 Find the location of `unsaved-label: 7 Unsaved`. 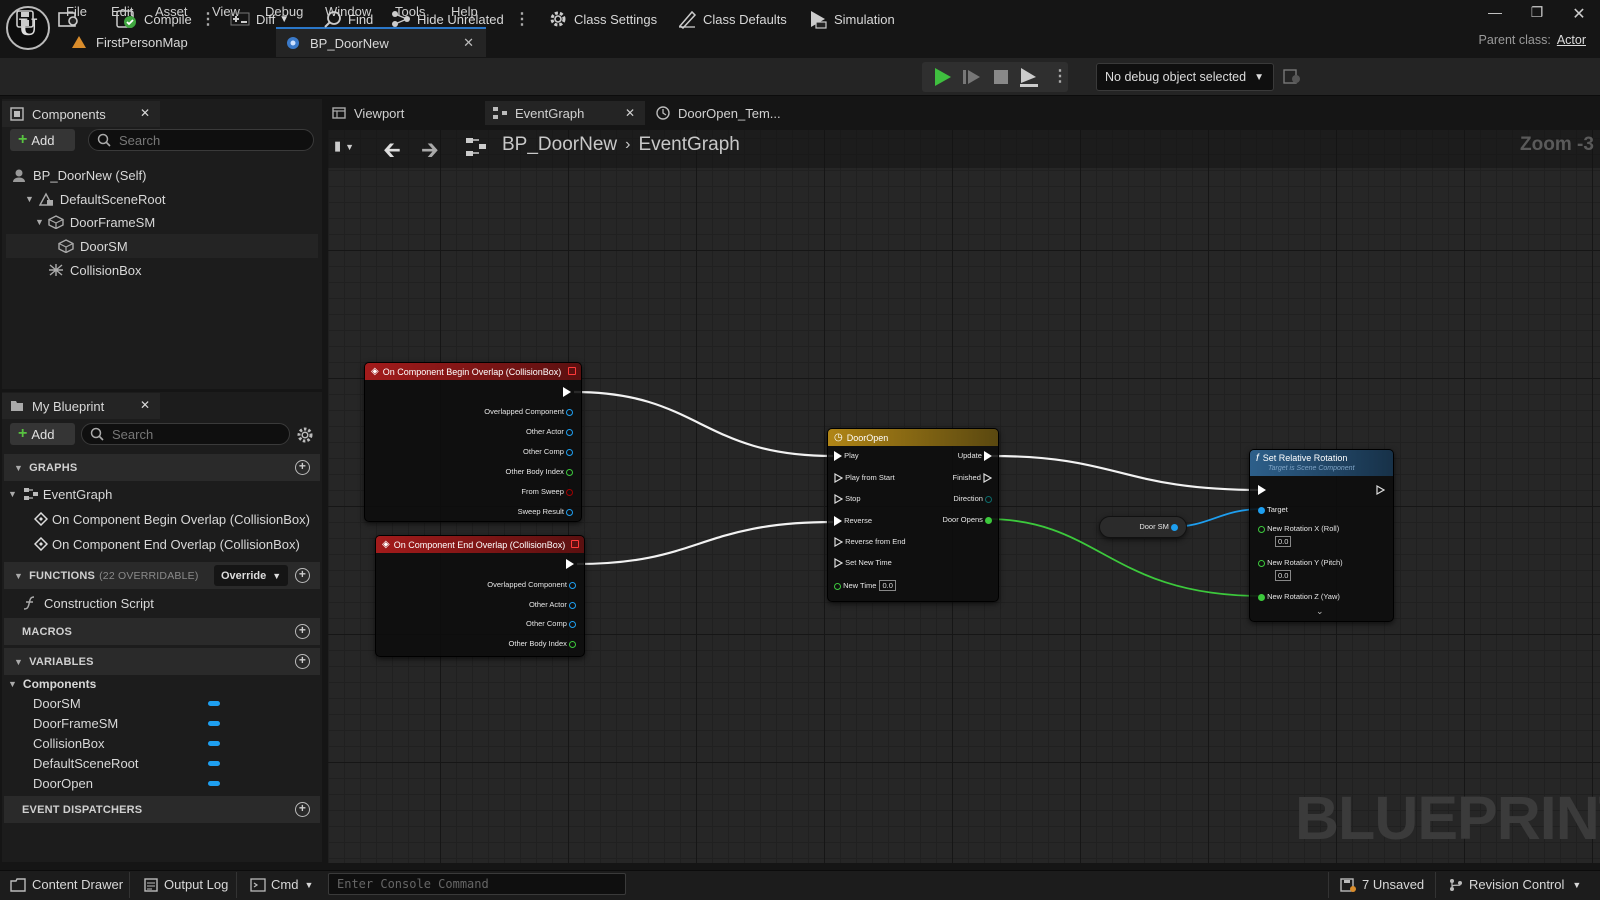

unsaved-label: 7 Unsaved is located at coordinates (1393, 884).